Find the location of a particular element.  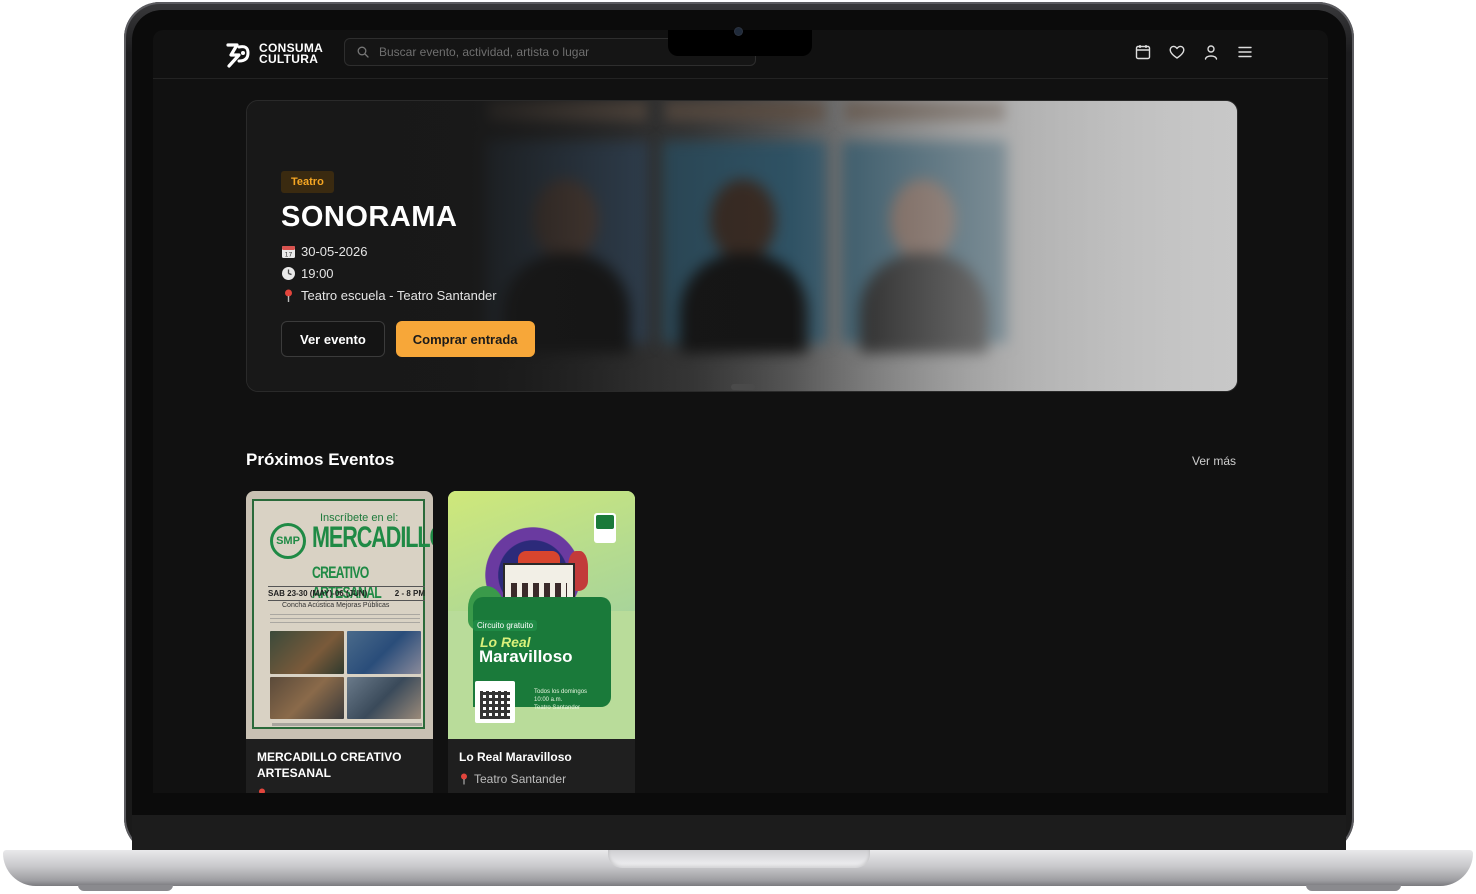

heart-icon is located at coordinates (1177, 52).